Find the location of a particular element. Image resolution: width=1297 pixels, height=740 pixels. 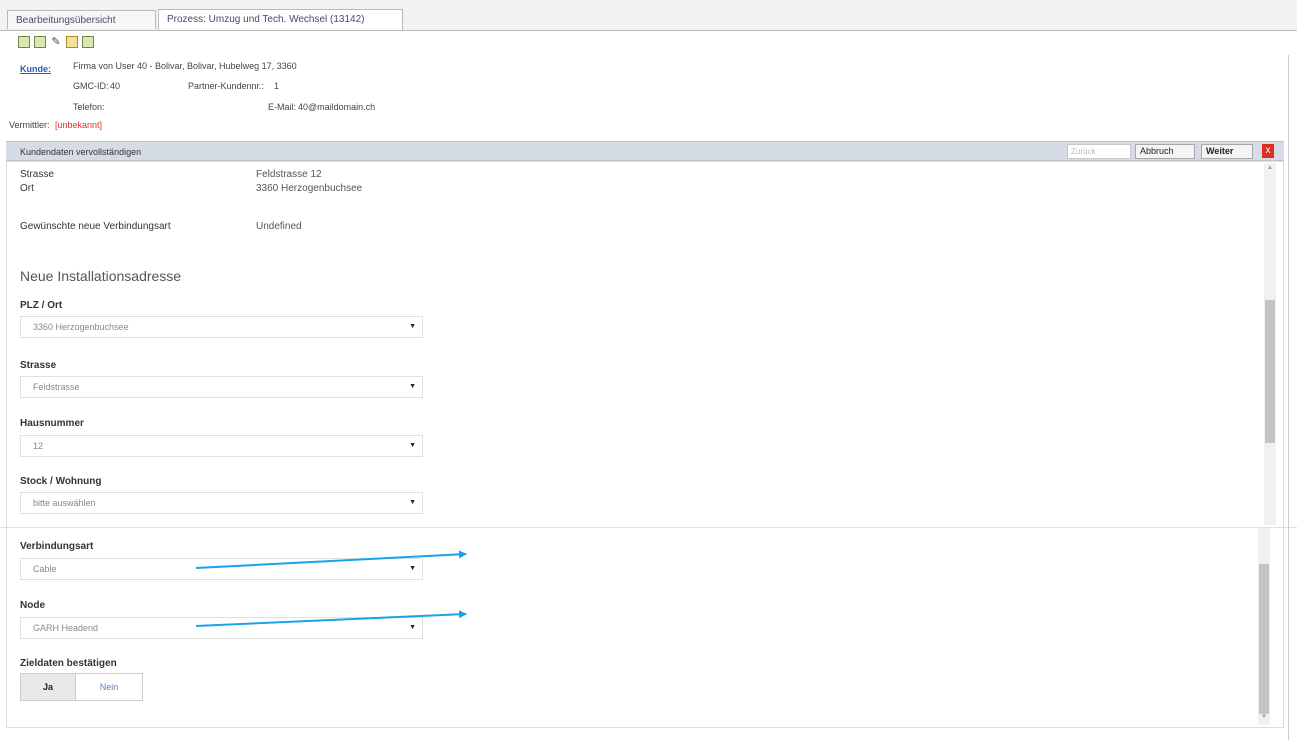

annotation-arrows is located at coordinates (331, 588).